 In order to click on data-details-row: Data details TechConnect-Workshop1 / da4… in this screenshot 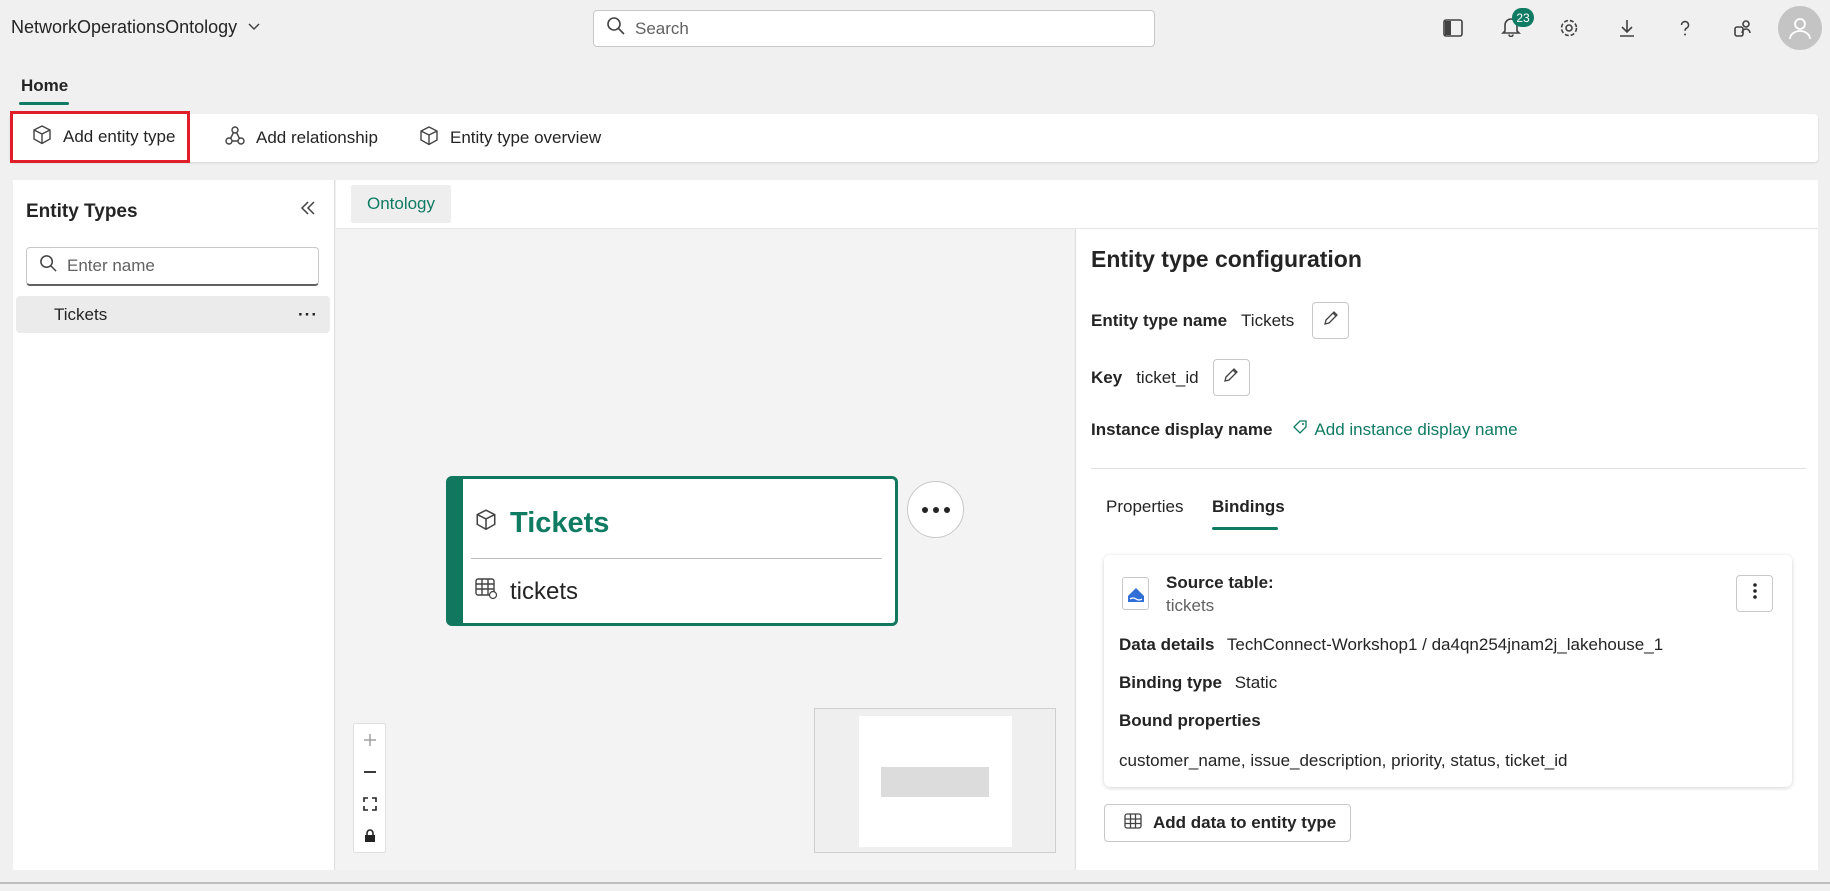, I will do `click(1391, 645)`.